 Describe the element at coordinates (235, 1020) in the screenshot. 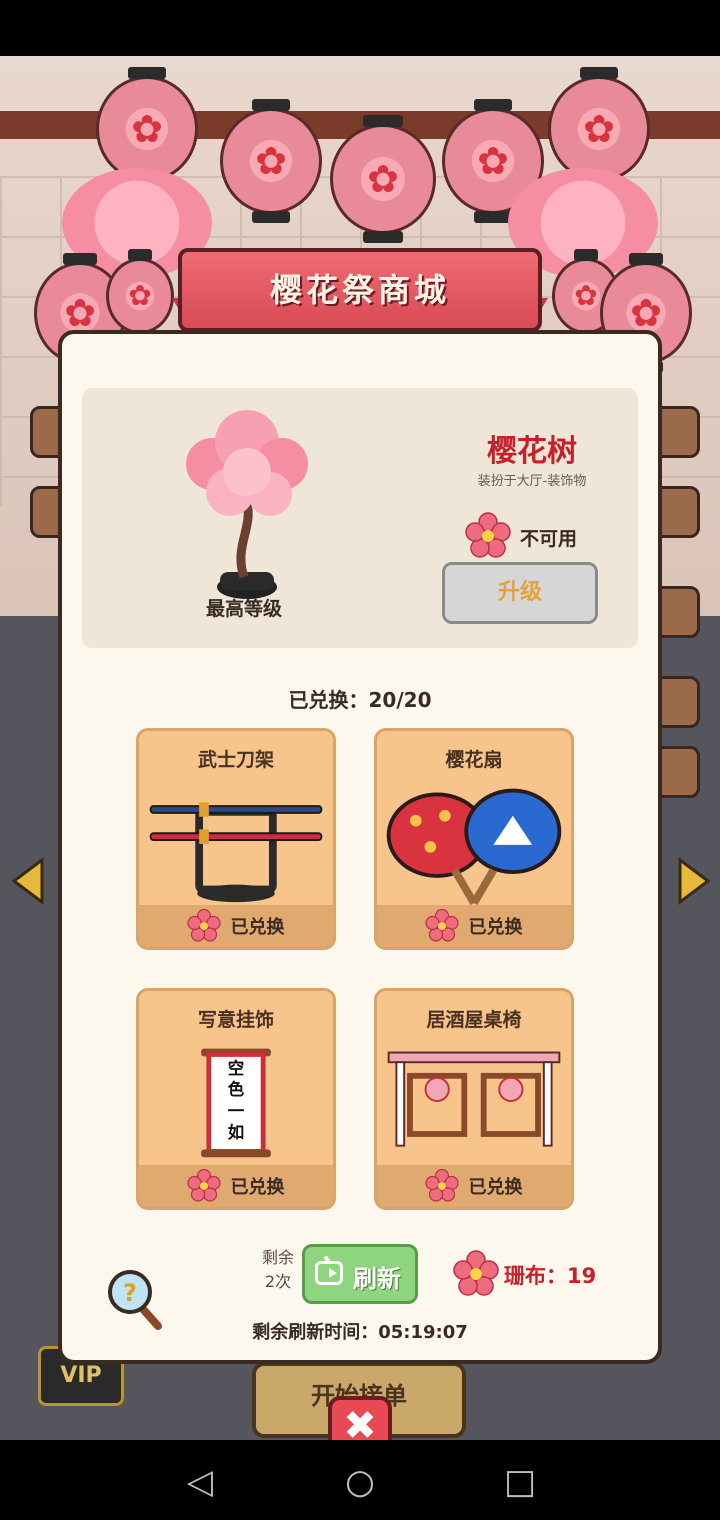

I see `item-title: 写意挂饰` at that location.